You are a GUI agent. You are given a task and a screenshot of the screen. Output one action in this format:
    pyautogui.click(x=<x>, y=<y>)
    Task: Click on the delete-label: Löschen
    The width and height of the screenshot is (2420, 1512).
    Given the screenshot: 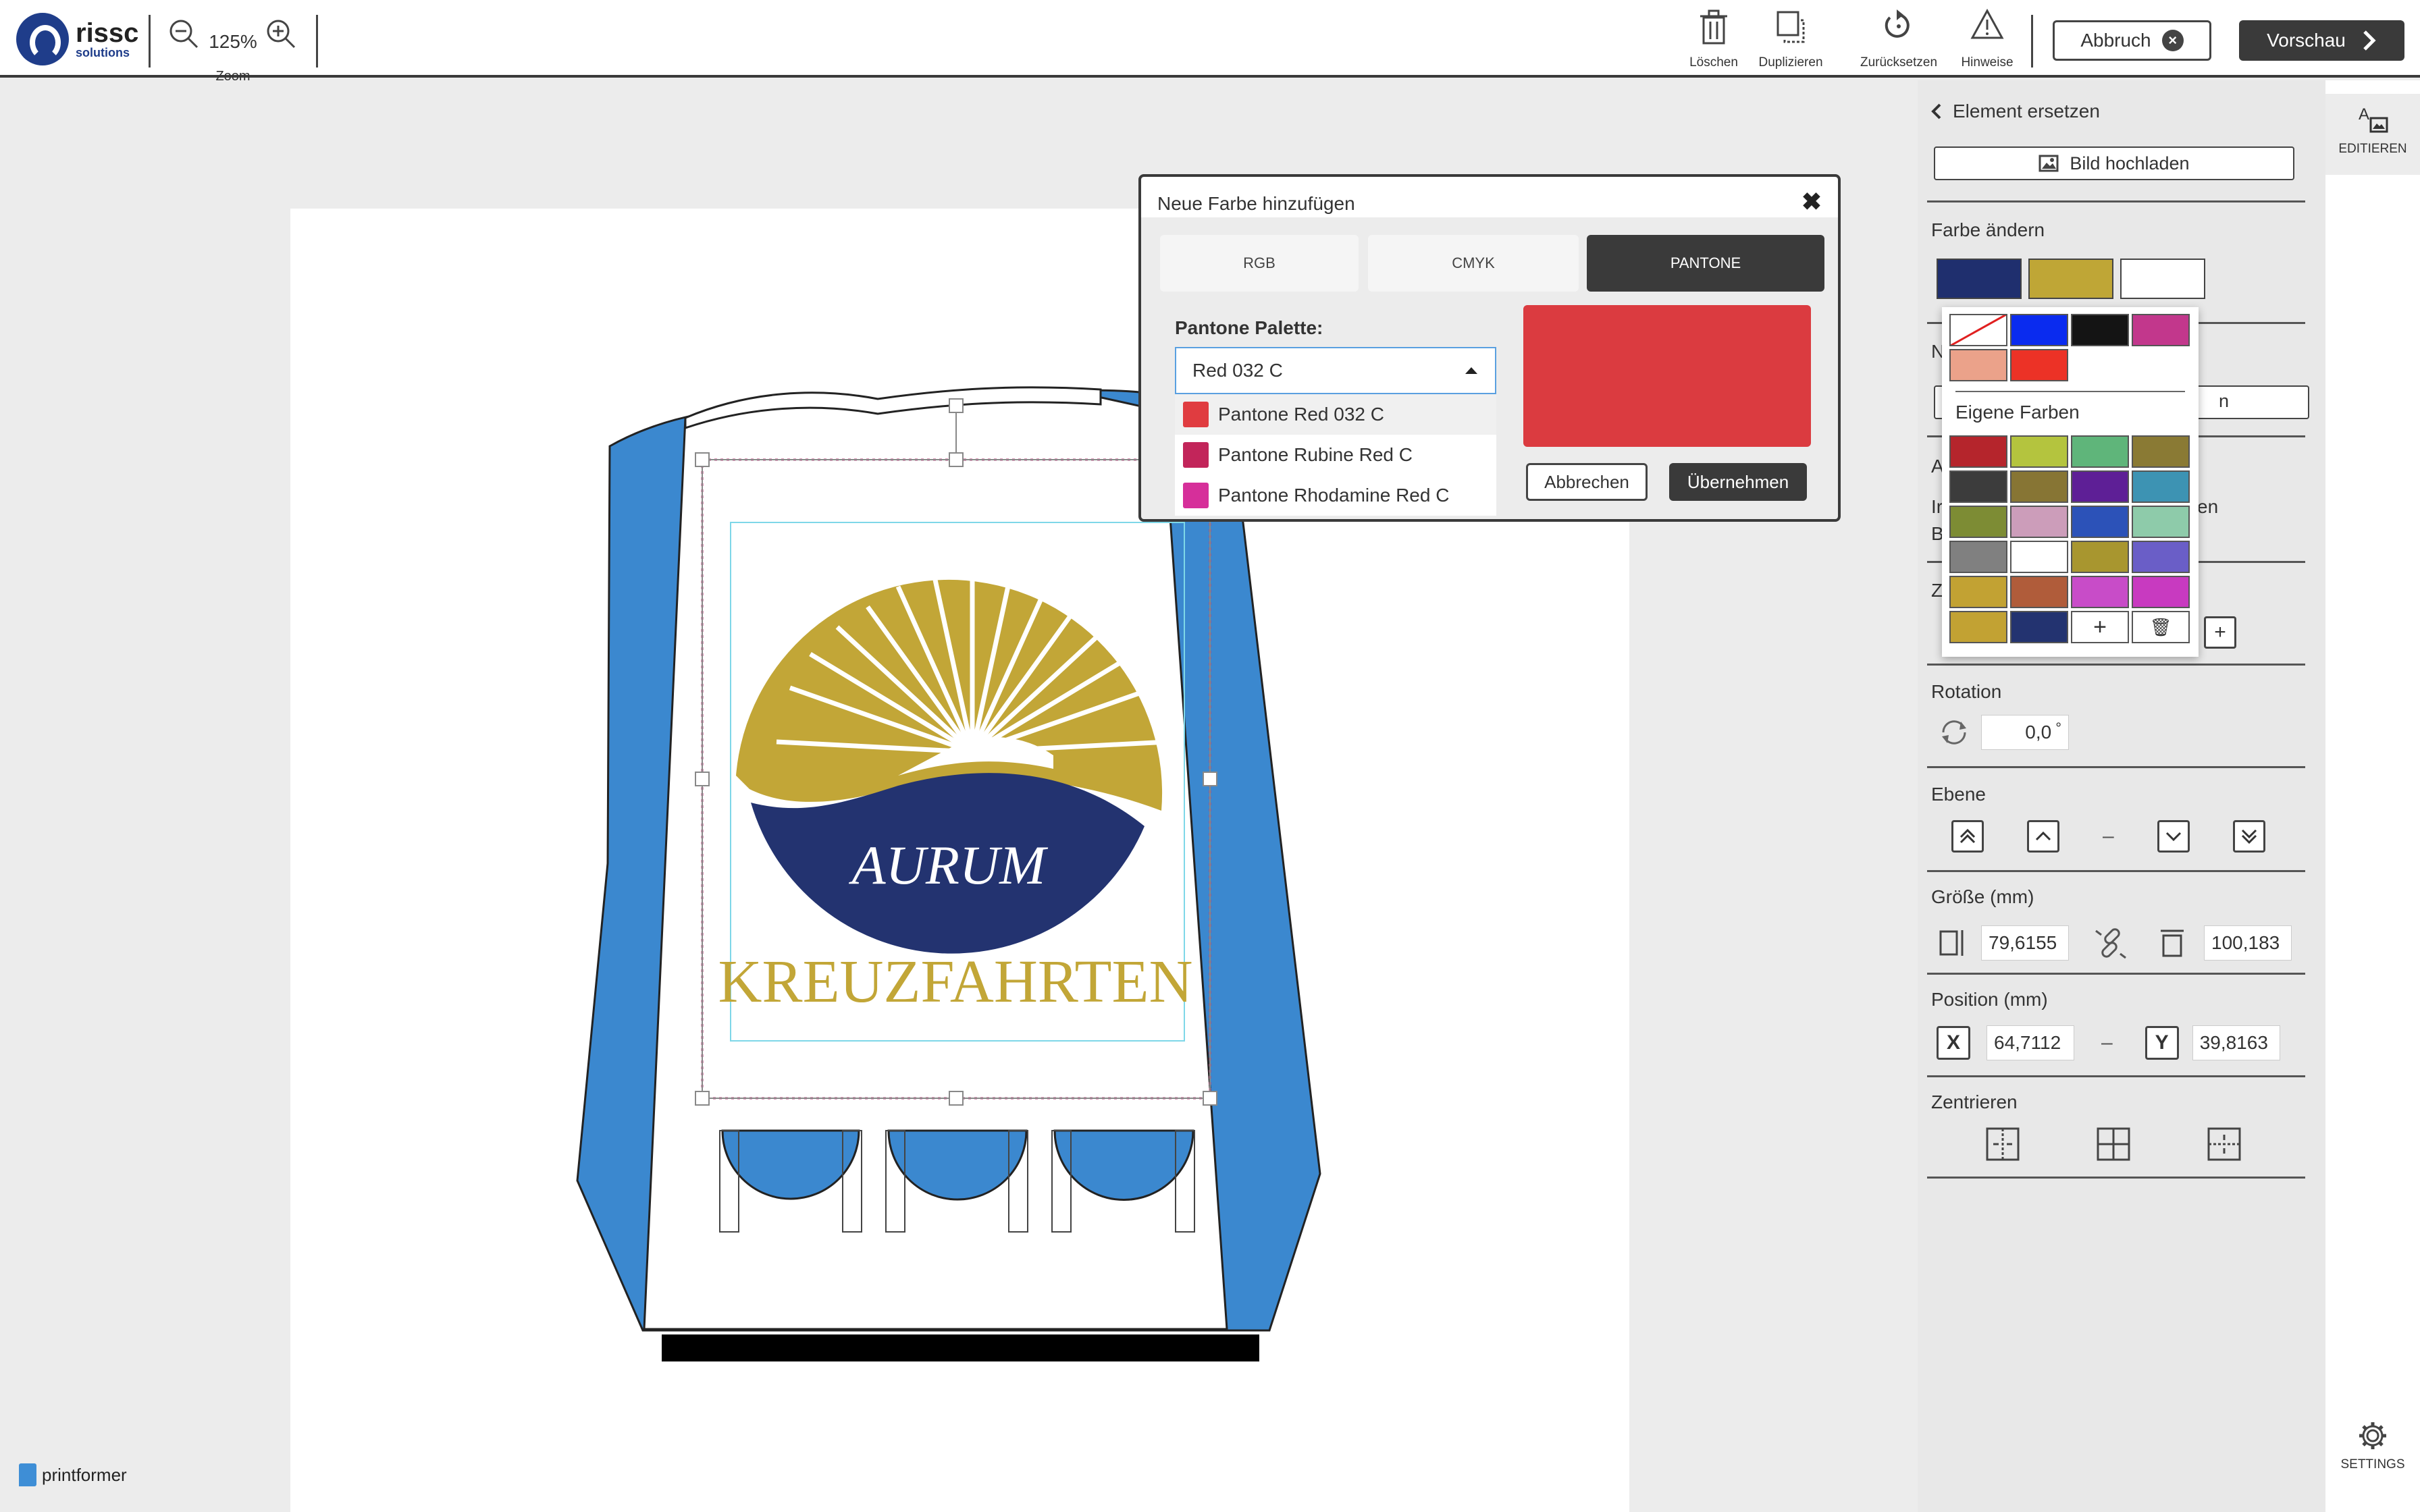 What is the action you would take?
    pyautogui.click(x=1713, y=62)
    